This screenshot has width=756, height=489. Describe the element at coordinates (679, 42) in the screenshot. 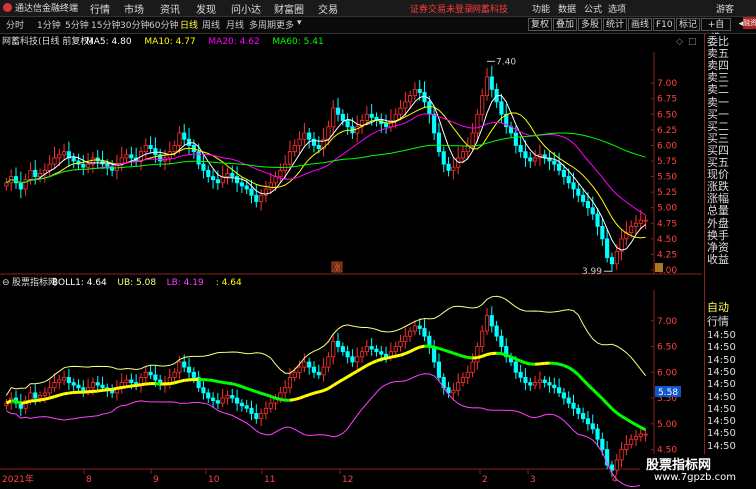

I see `chart-settings-icon: ◇` at that location.